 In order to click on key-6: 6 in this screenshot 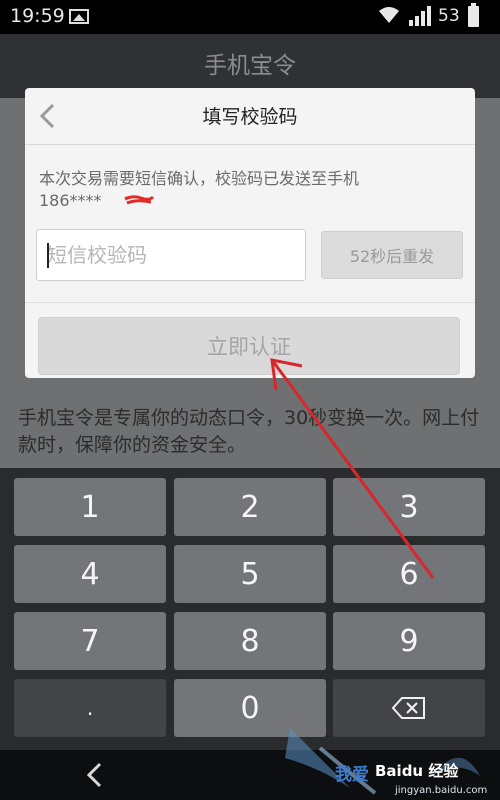, I will do `click(409, 574)`.